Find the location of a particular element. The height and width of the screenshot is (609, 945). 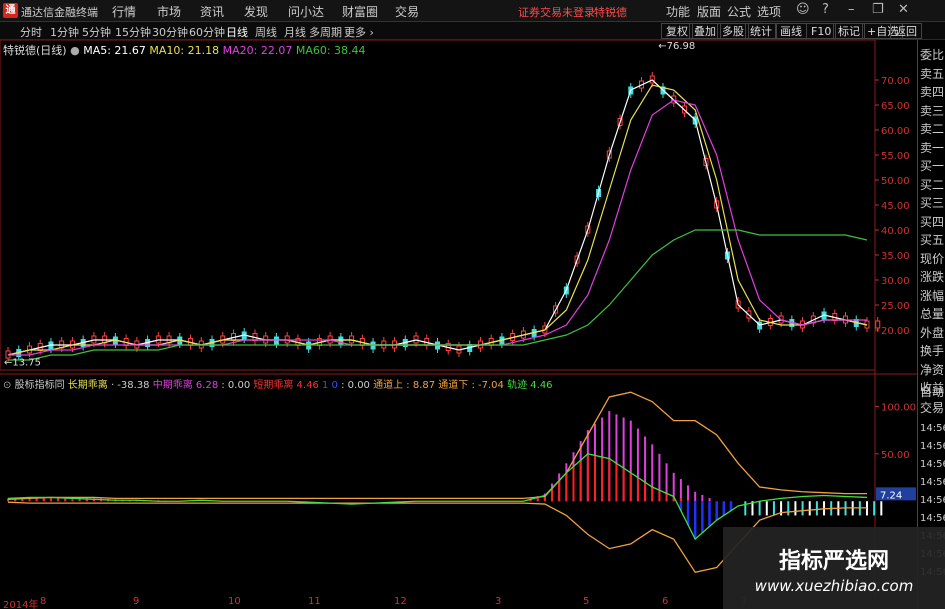

ma-legend-3: MA60: 38.44 is located at coordinates (330, 50).